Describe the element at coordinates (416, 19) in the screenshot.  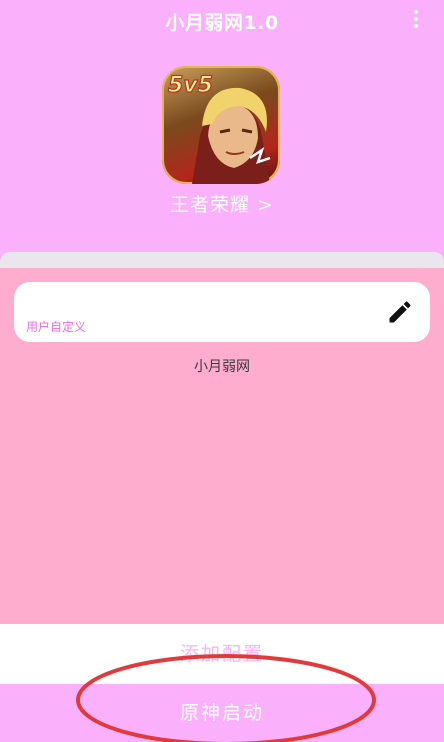
I see `more-vert-icon` at that location.